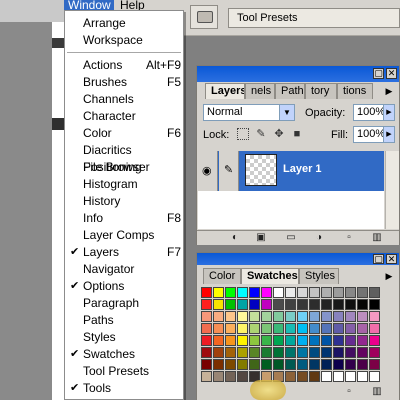 The height and width of the screenshot is (400, 400). I want to click on close-icon: ✕, so click(391, 259).